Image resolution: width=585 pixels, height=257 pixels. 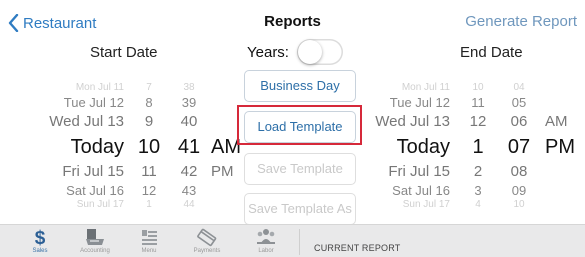 I want to click on picker-item-selected: 41, so click(x=189, y=147).